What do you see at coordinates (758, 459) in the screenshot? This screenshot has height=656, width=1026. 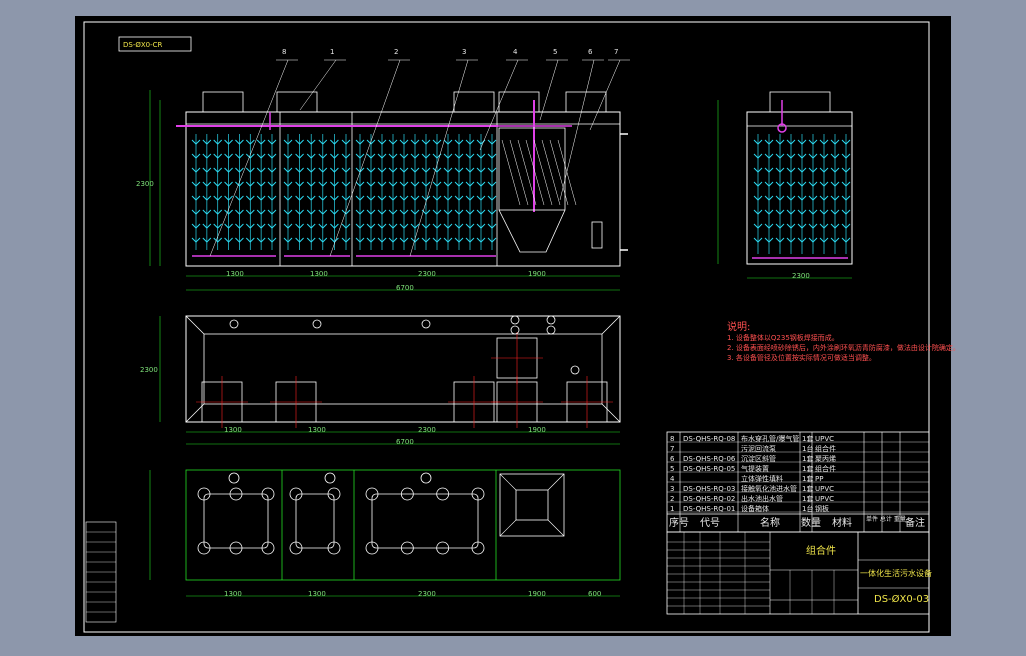 I see `bom-row-name: 沉淀区斜管` at bounding box center [758, 459].